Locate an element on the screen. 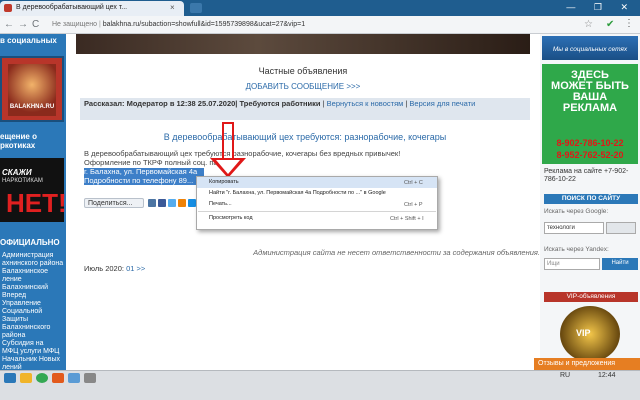  official-link: ление is located at coordinates (33, 280).